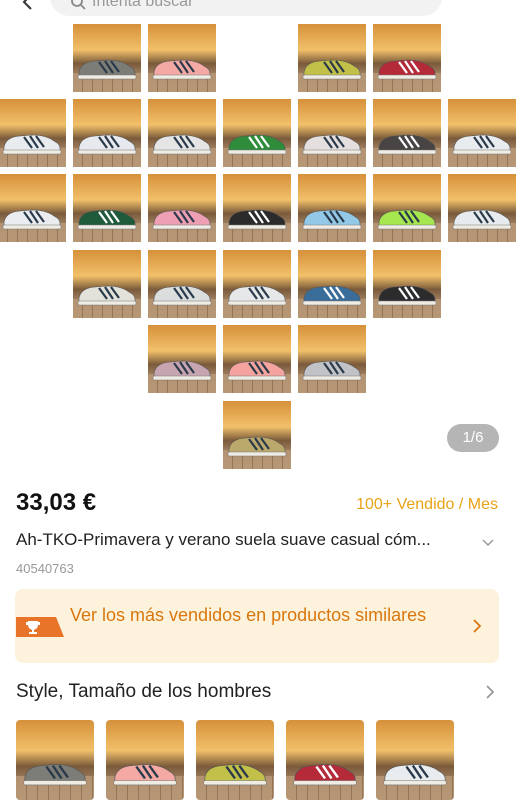 This screenshot has width=516, height=800. What do you see at coordinates (28, 5) in the screenshot?
I see `back-arrow-icon` at bounding box center [28, 5].